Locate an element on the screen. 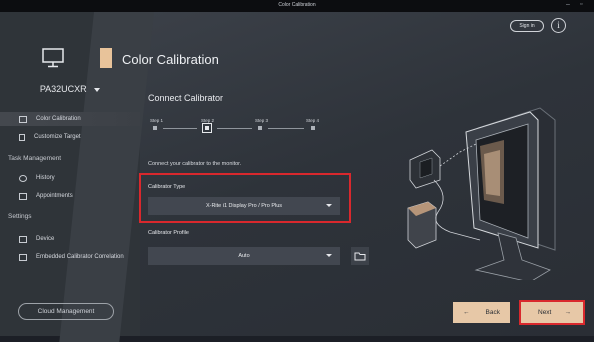  model-name: PA32UCXR is located at coordinates (63, 89).